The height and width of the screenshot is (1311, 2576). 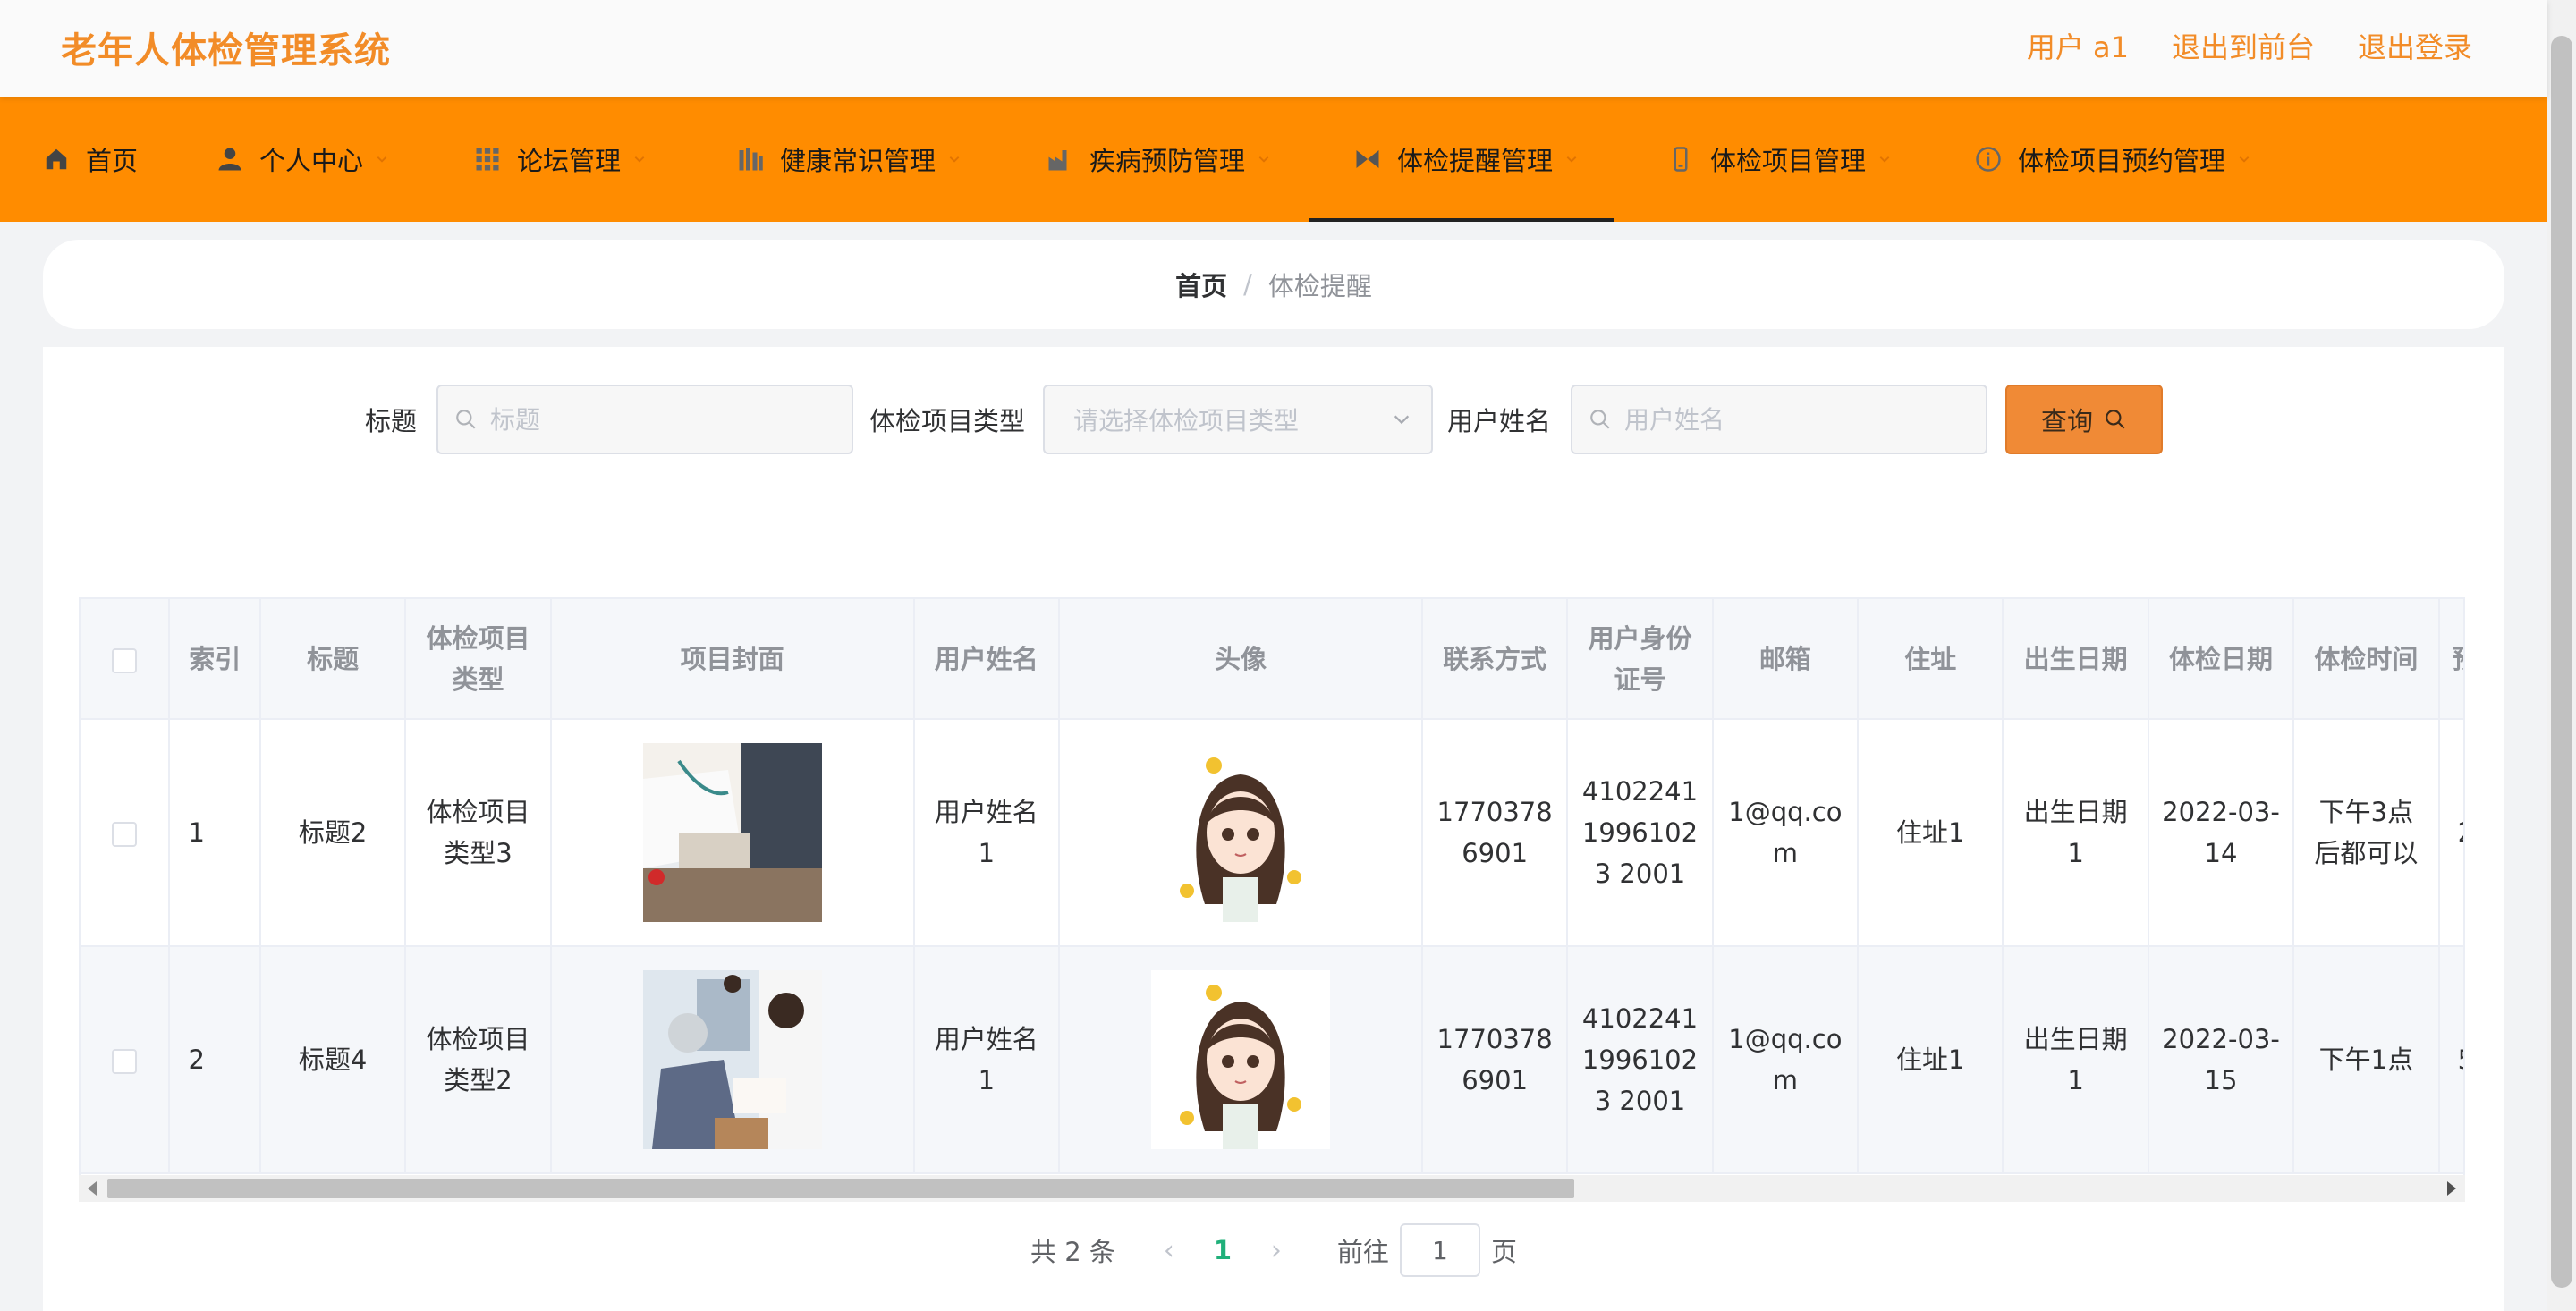 What do you see at coordinates (478, 659) in the screenshot?
I see `column-header: 体检项目类型` at bounding box center [478, 659].